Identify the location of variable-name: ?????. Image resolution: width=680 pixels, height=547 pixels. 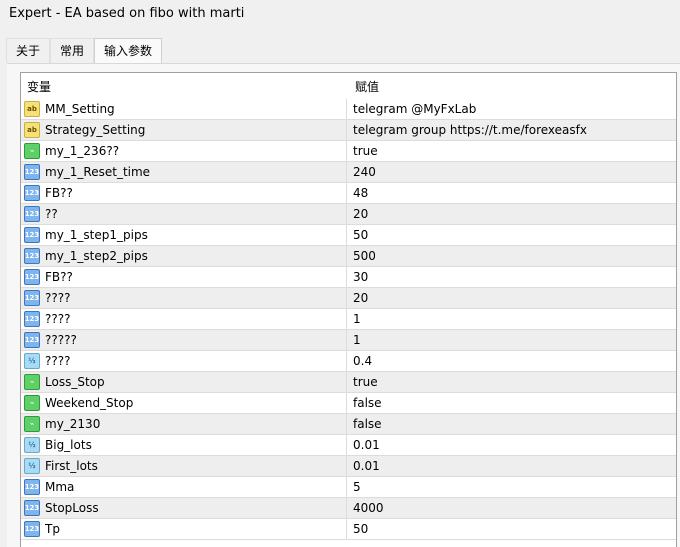
(61, 340).